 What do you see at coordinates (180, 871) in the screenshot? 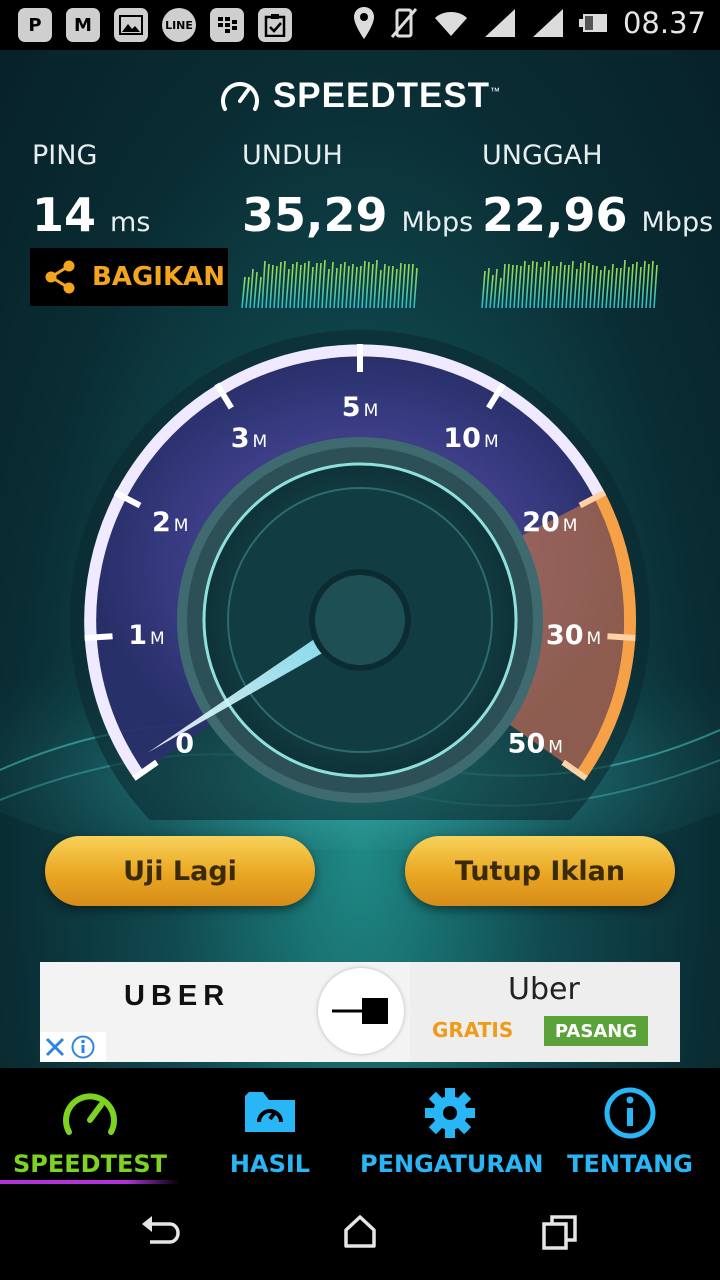
I see `retest-button: Uji Lagi` at bounding box center [180, 871].